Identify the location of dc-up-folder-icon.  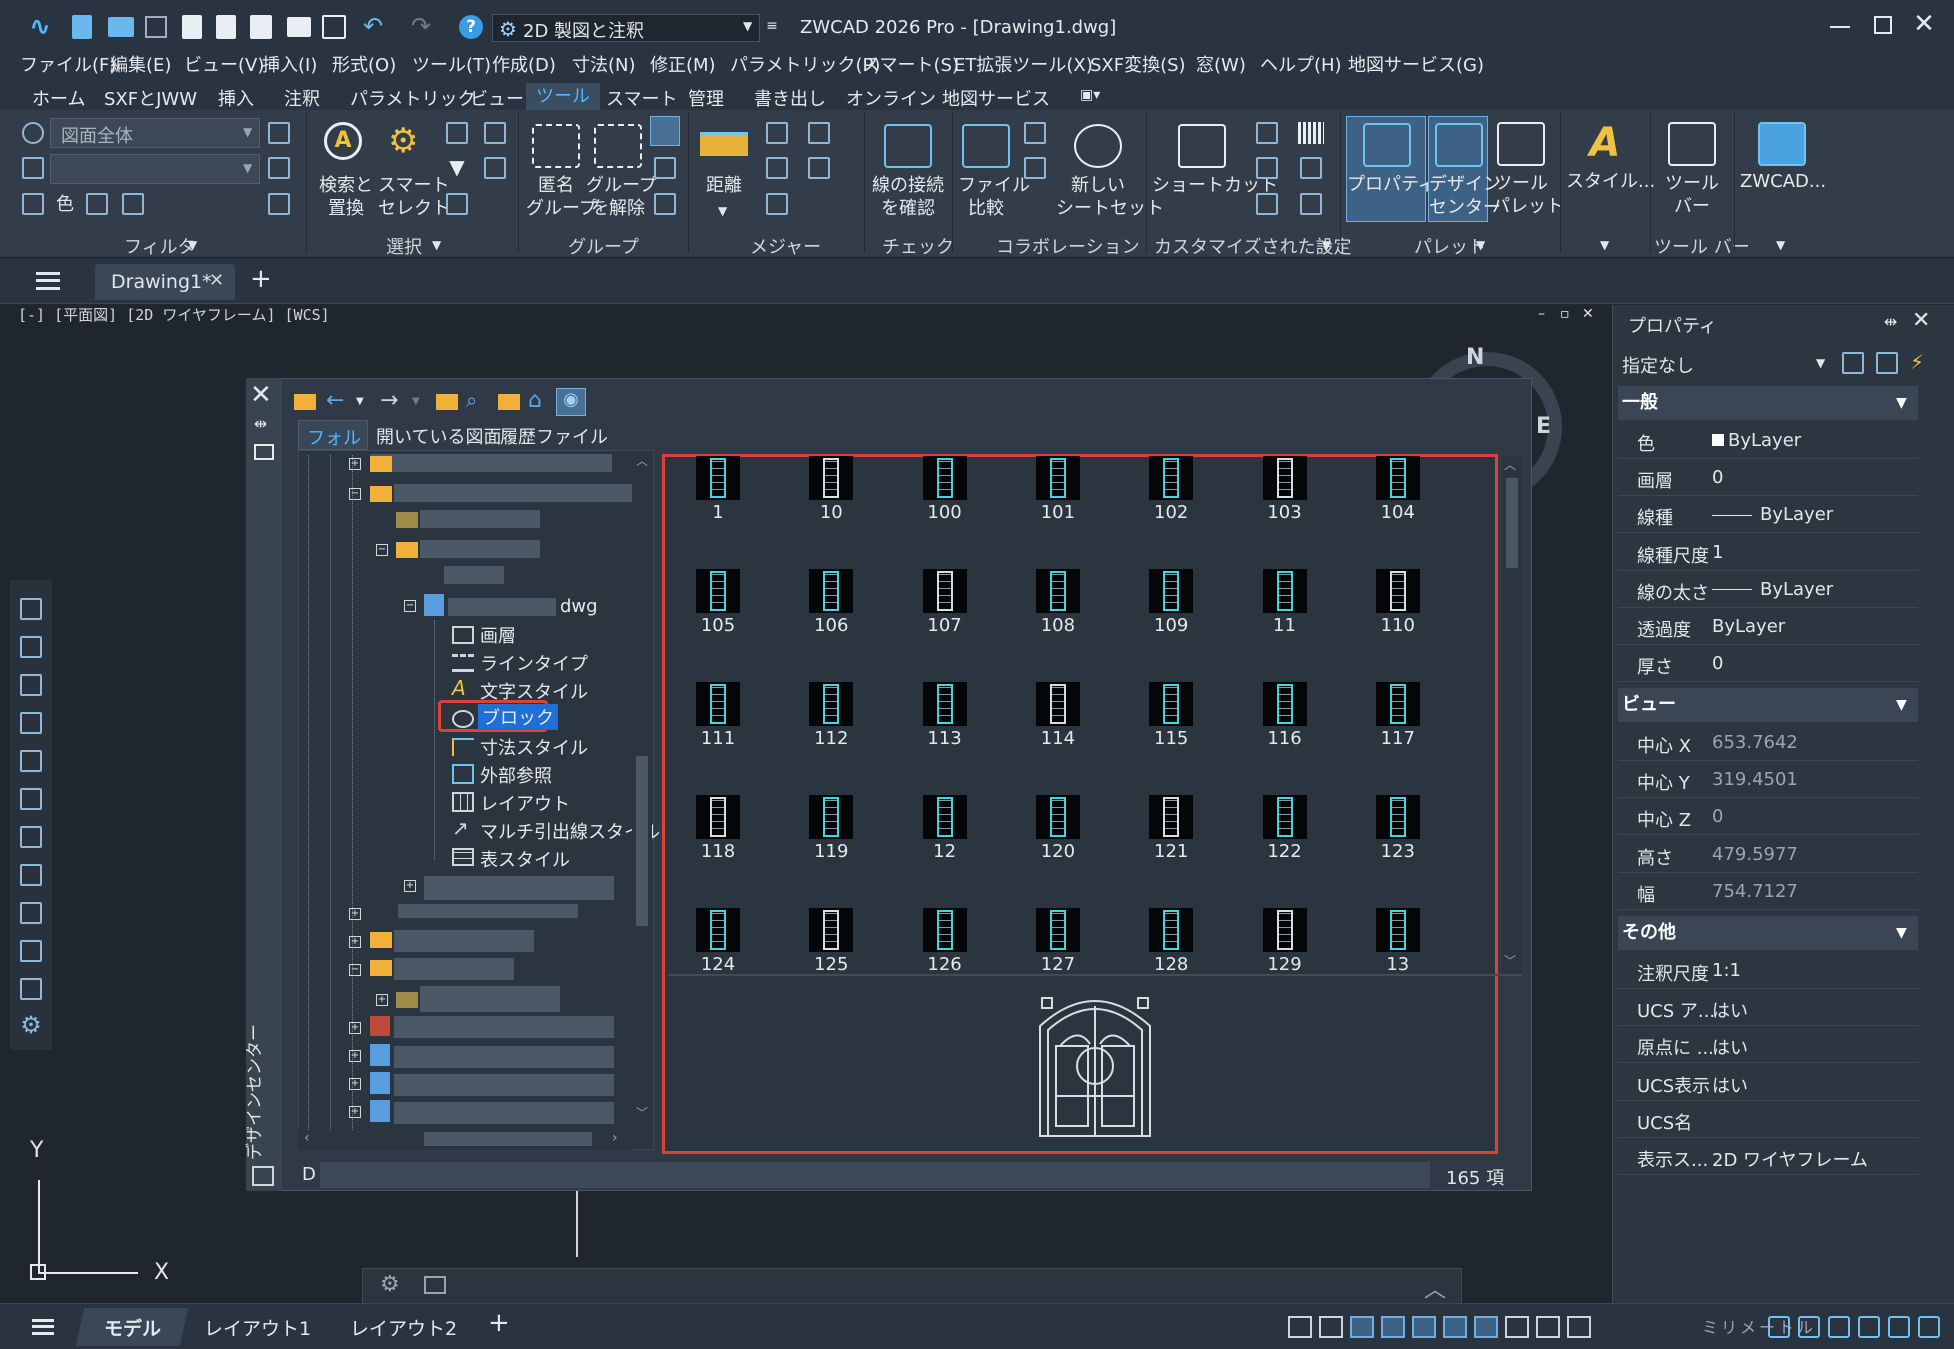
(447, 402).